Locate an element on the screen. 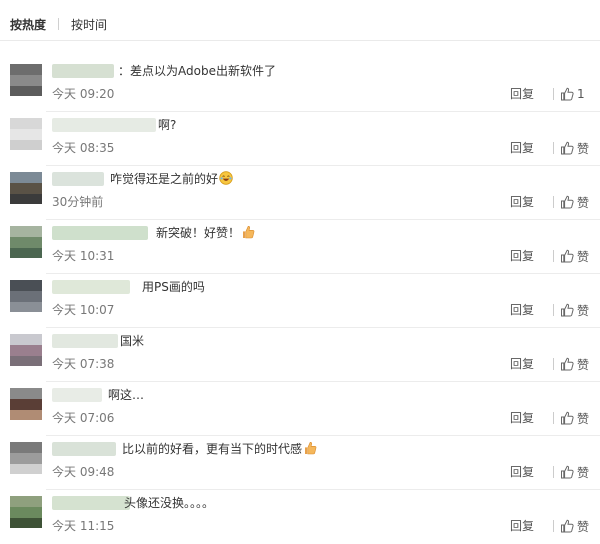 This screenshot has height=544, width=600. comment-time: 30分钟前 is located at coordinates (78, 202).